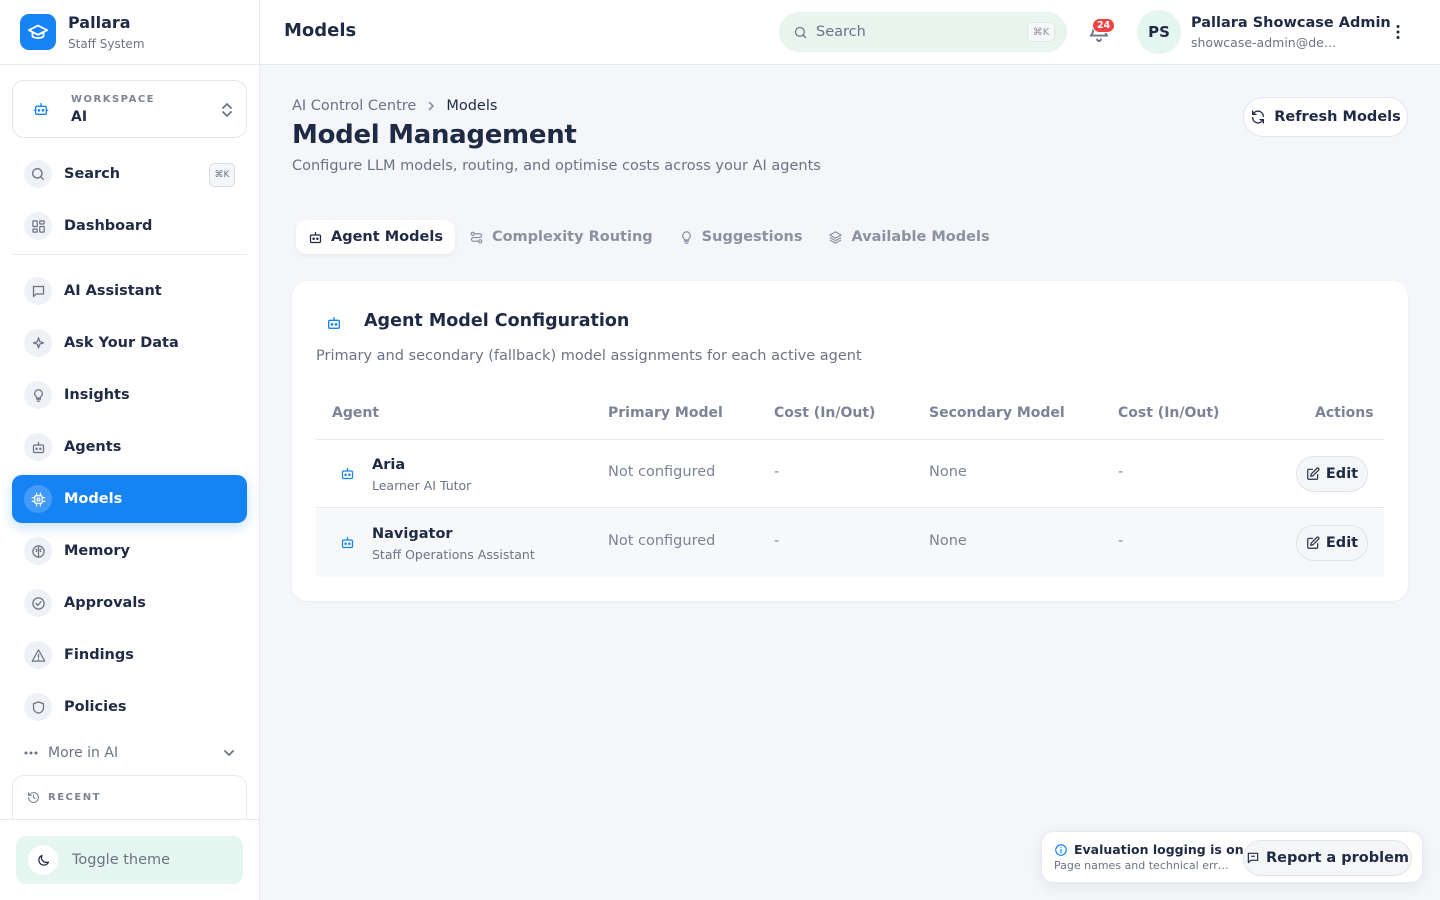 This screenshot has height=900, width=1440. I want to click on sidebar-item-label: Models, so click(93, 499).